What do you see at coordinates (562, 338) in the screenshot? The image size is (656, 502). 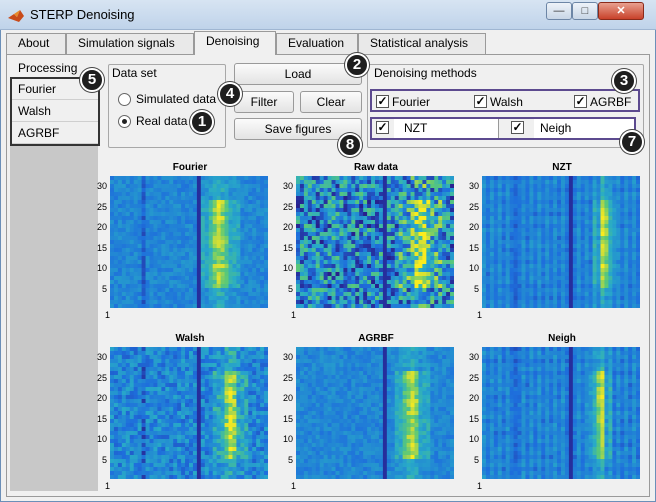 I see `plot-title: Neigh` at bounding box center [562, 338].